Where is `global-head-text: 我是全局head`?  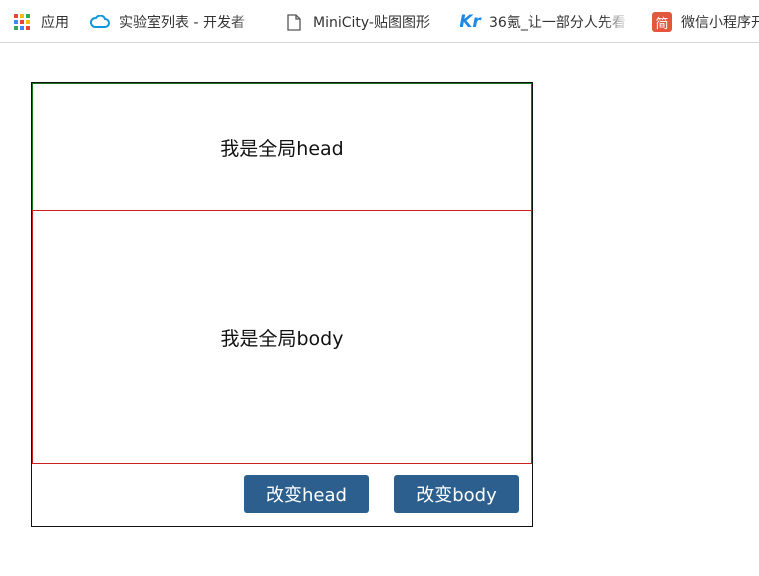
global-head-text: 我是全局head is located at coordinates (282, 148).